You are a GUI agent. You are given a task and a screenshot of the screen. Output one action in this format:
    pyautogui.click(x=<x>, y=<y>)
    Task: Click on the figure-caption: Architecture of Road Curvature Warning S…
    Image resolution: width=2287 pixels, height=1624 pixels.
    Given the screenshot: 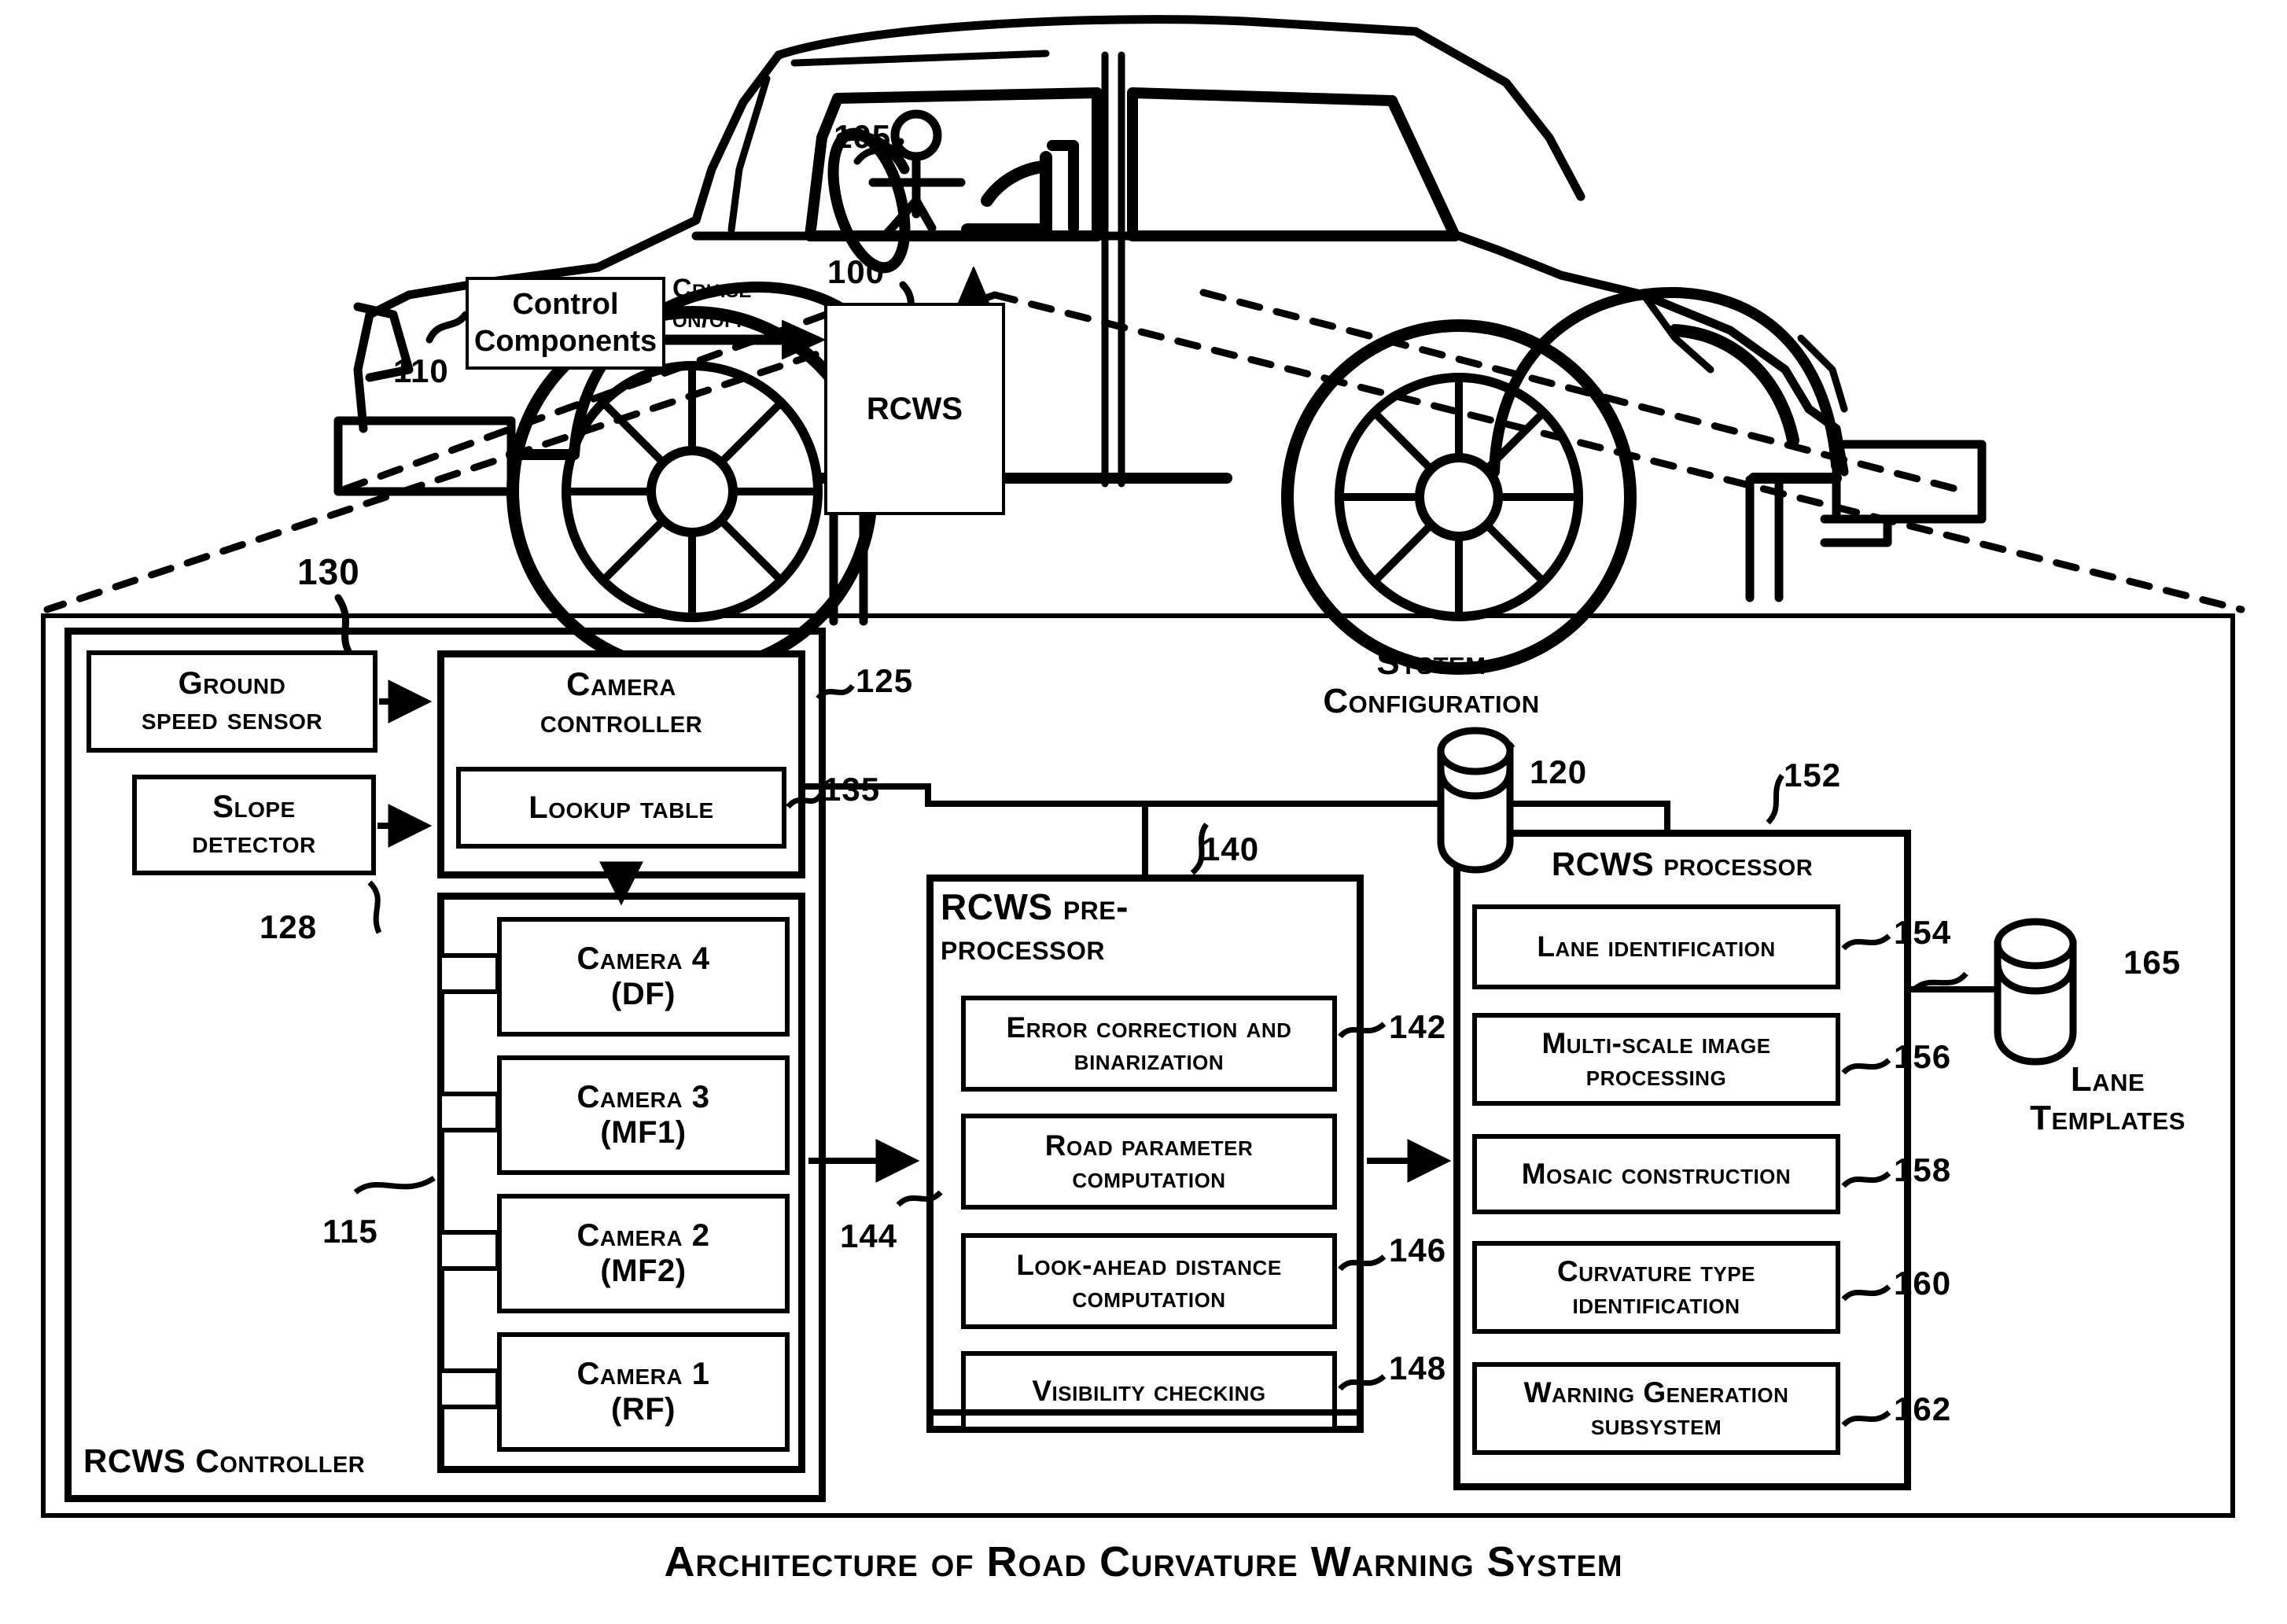 What is the action you would take?
    pyautogui.click(x=1143, y=1561)
    